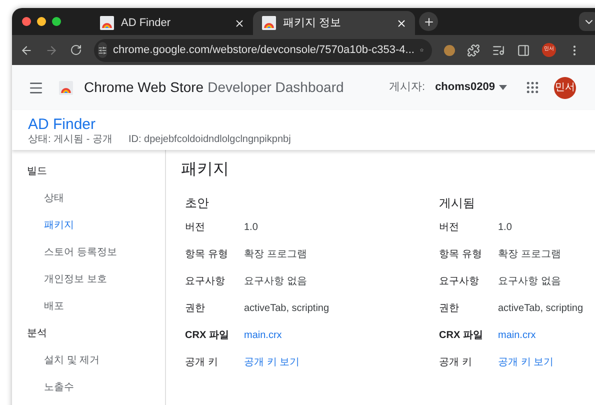  What do you see at coordinates (473, 50) in the screenshot?
I see `extensions-icon` at bounding box center [473, 50].